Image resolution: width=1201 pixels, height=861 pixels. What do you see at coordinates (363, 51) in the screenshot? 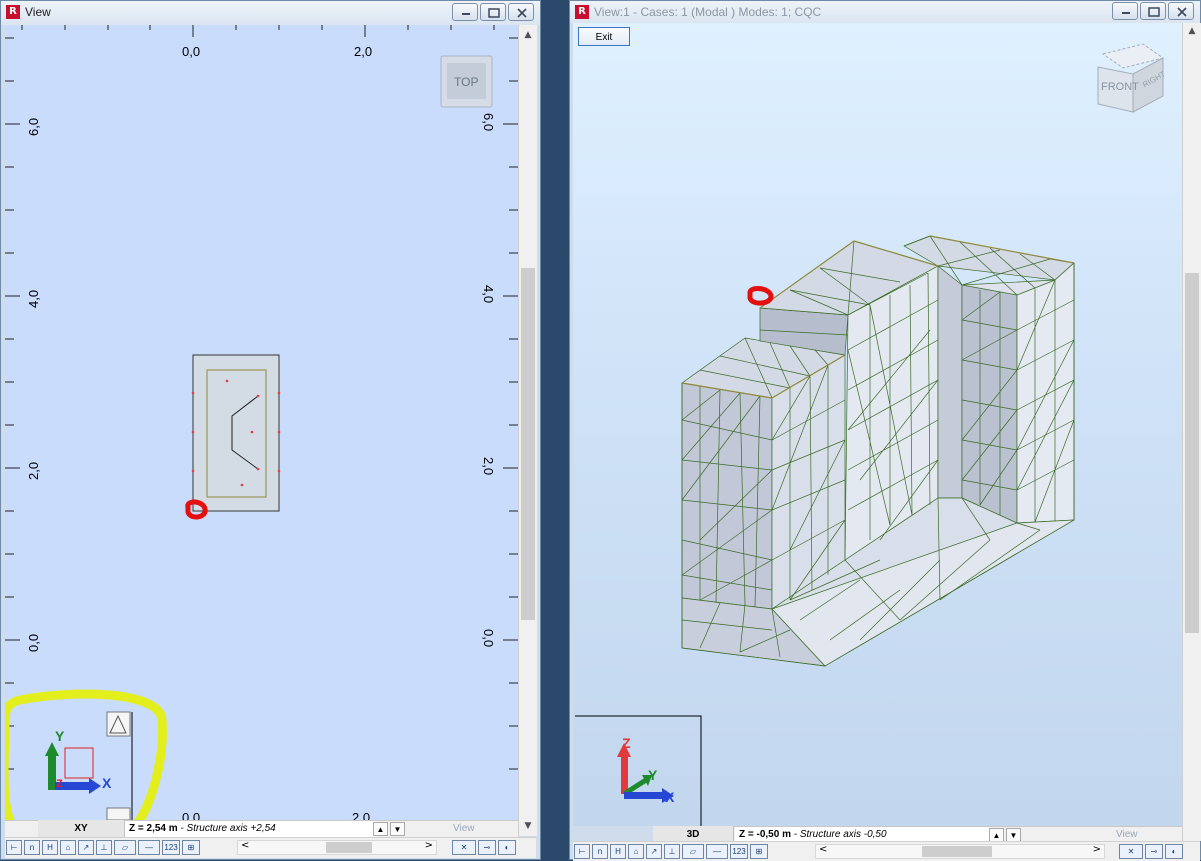
I see `ruler-x-label: 2,0` at bounding box center [363, 51].